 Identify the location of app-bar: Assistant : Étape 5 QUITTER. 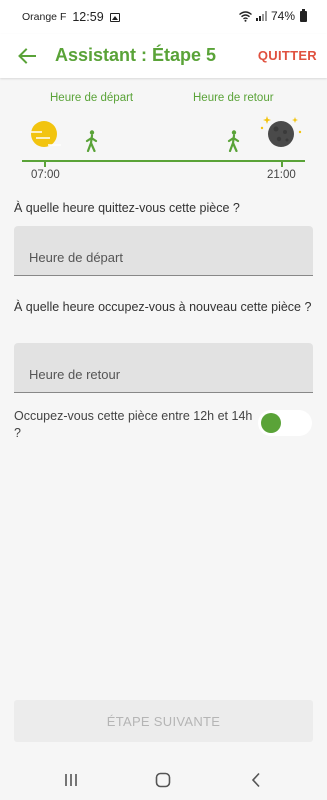
(163, 56).